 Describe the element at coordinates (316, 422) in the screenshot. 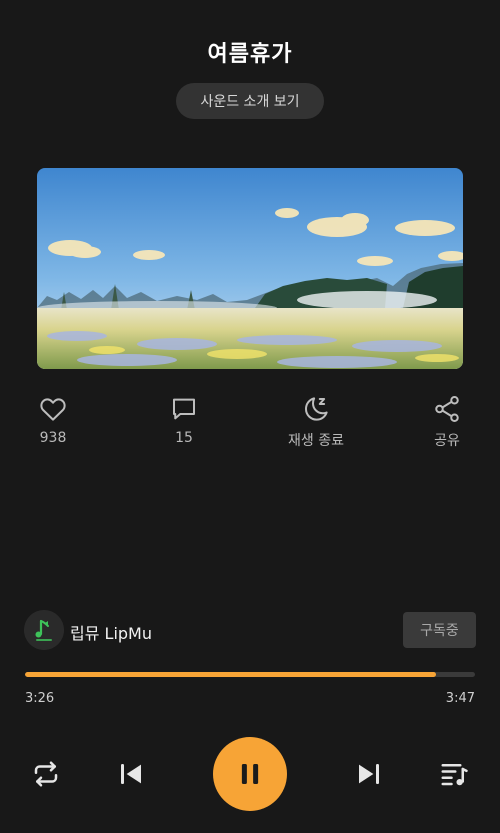

I see `sleep-timer-button: 재생 종료` at that location.